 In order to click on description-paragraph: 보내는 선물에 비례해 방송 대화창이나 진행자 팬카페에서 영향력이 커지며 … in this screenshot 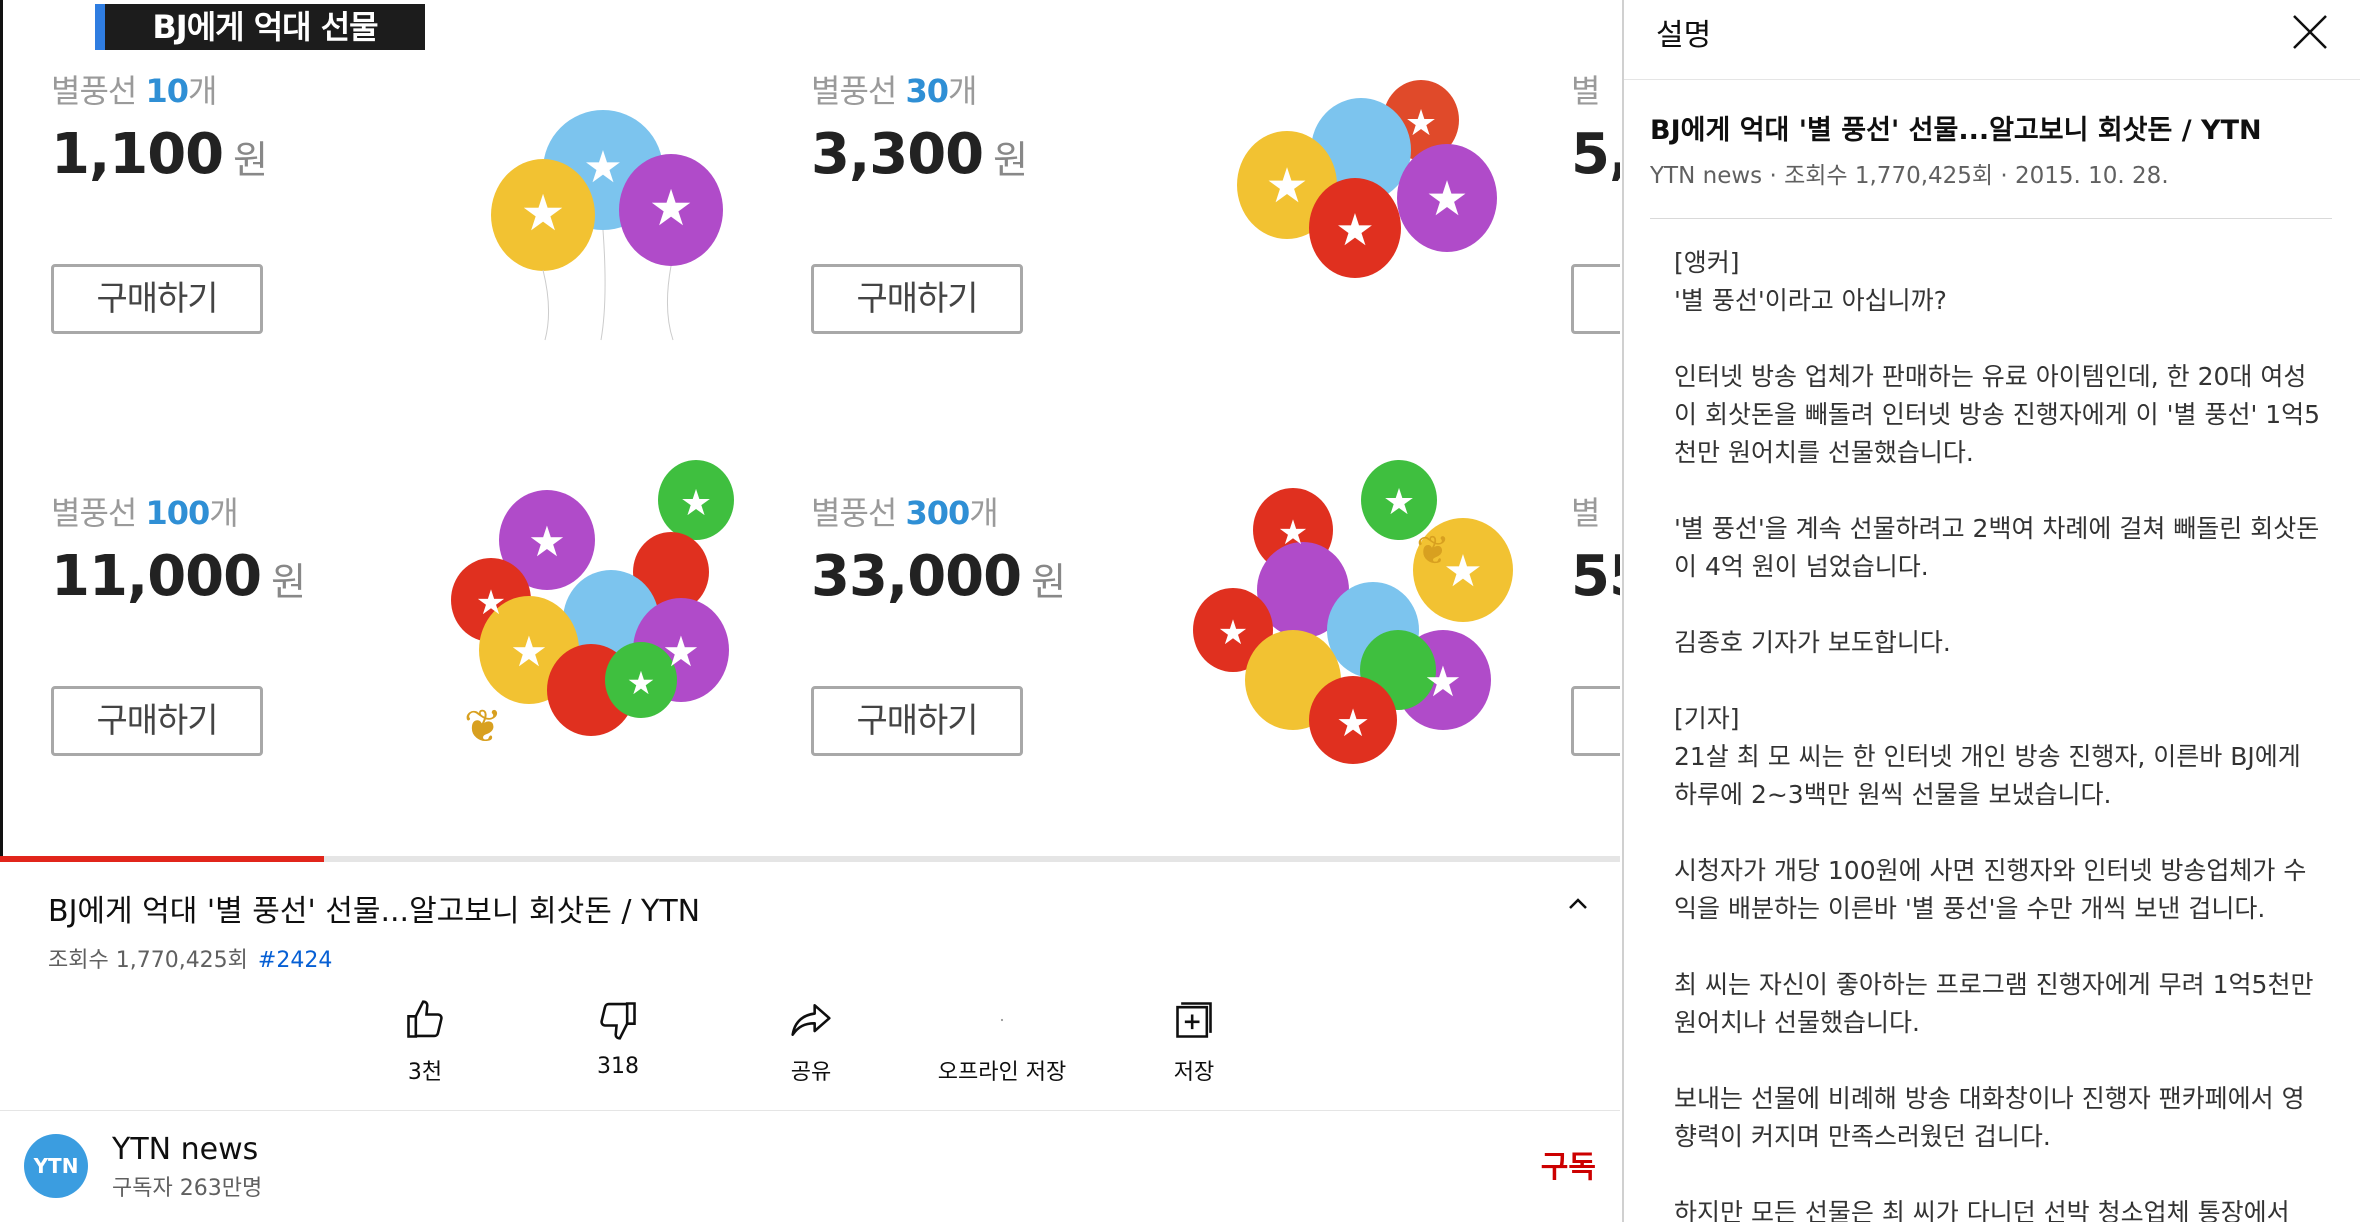, I will do `click(1989, 1117)`.